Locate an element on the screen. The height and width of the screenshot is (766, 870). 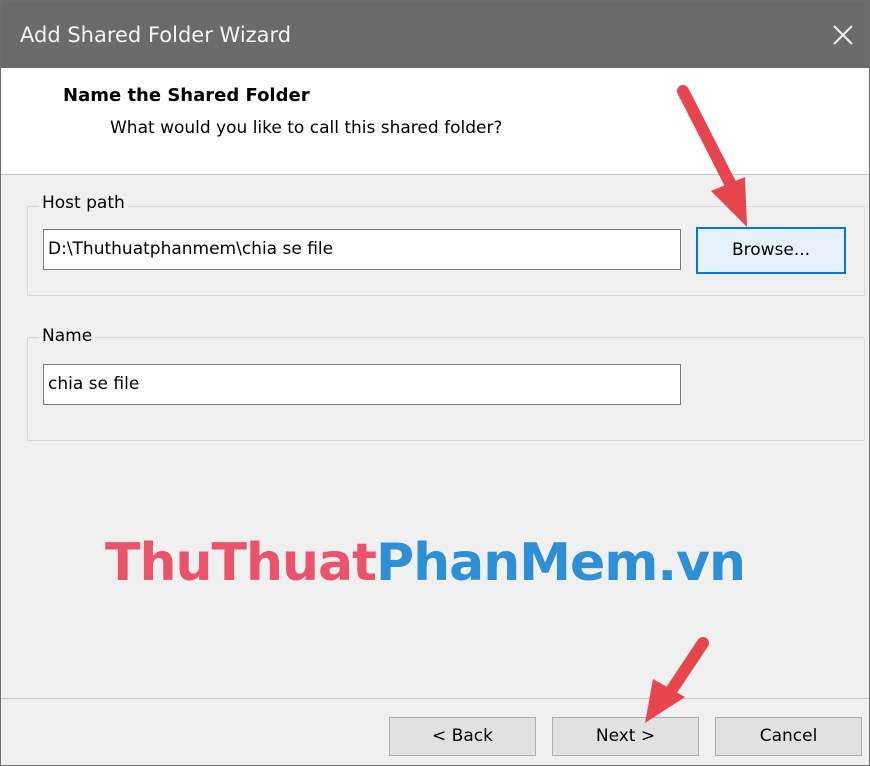
watermark-part-2: PhanMem.vn is located at coordinates (560, 563).